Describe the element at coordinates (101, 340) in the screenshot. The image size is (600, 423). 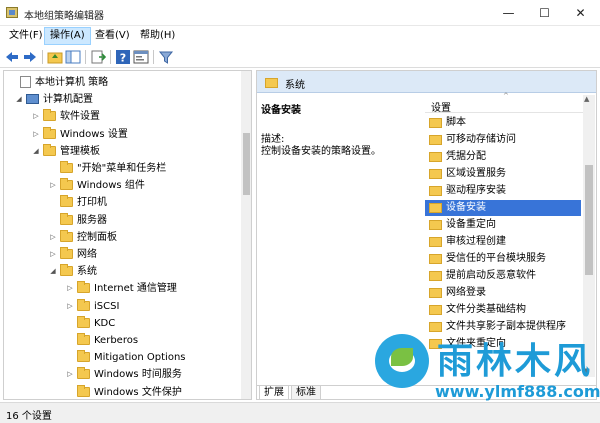
I see `tree-node: Kerberos` at that location.